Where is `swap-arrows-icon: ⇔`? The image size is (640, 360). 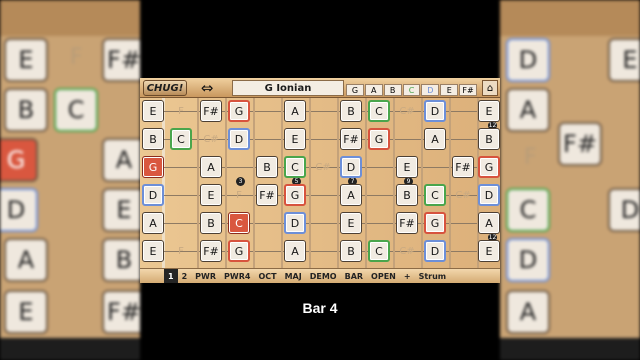
swap-arrows-icon: ⇔ is located at coordinates (207, 88).